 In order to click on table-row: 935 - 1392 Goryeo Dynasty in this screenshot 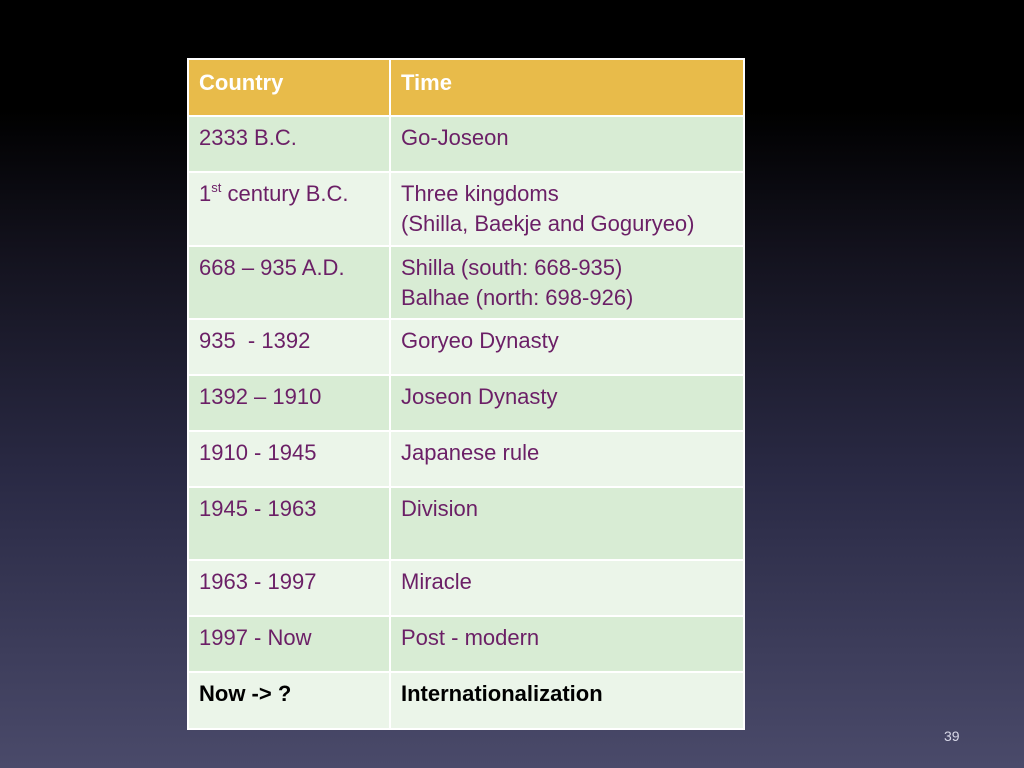, I will do `click(466, 347)`.